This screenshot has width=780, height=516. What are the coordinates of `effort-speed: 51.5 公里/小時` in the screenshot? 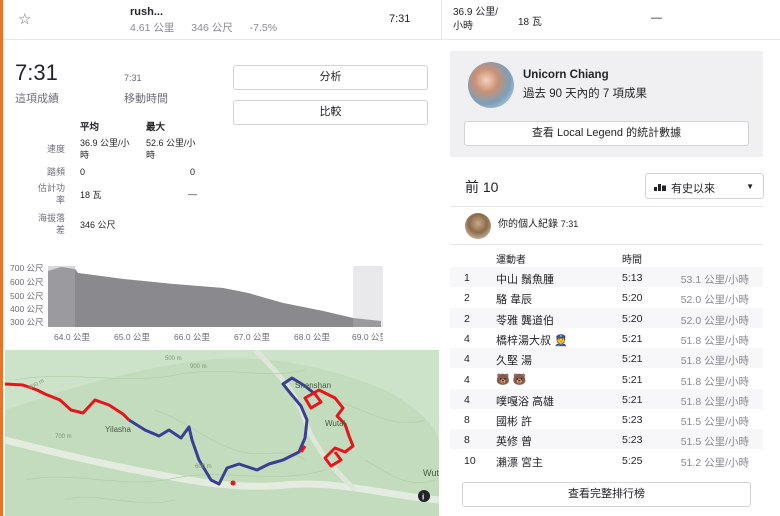 It's located at (714, 422).